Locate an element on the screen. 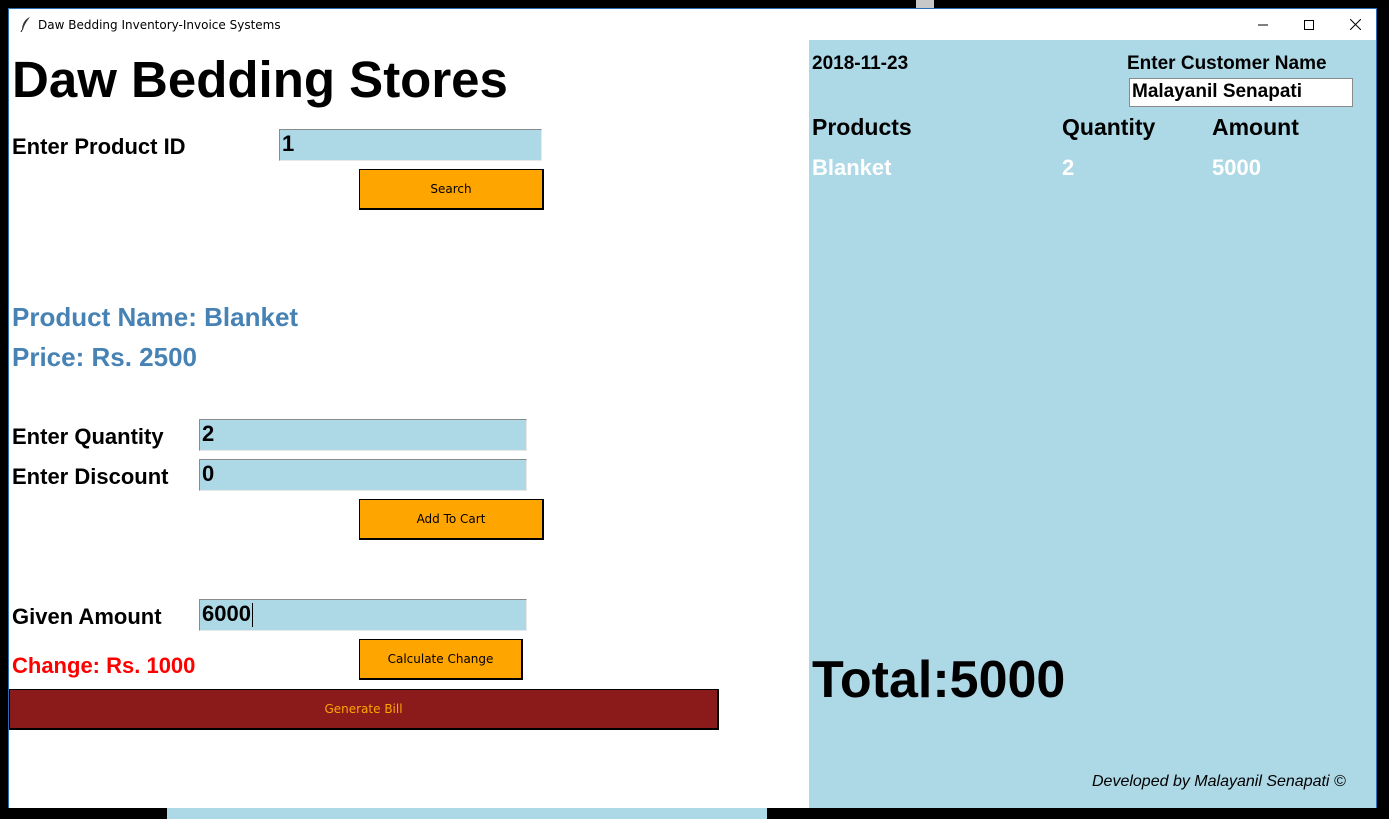 This screenshot has height=819, width=1389. title-bar: Daw Bedding Inventory-Invoice Systems is located at coordinates (692, 24).